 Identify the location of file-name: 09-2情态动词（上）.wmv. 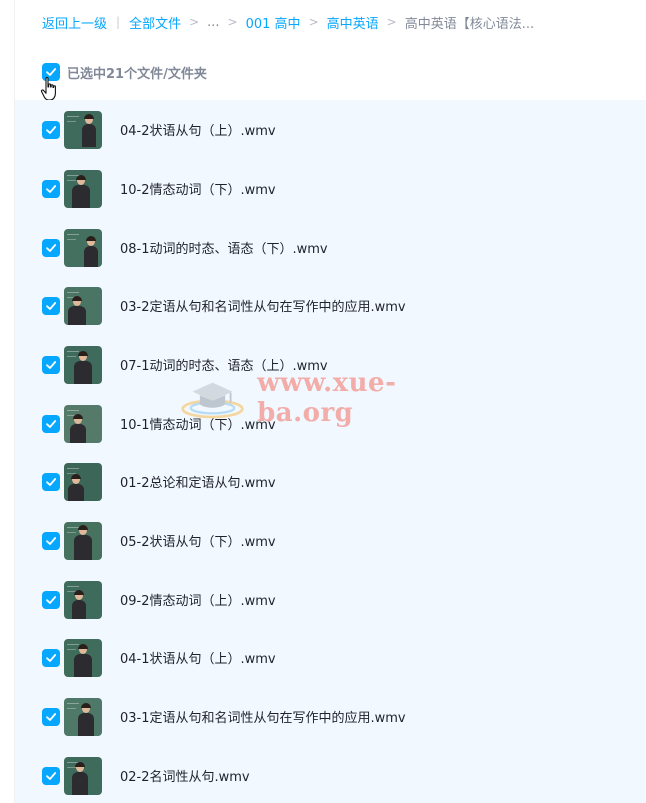
(198, 599).